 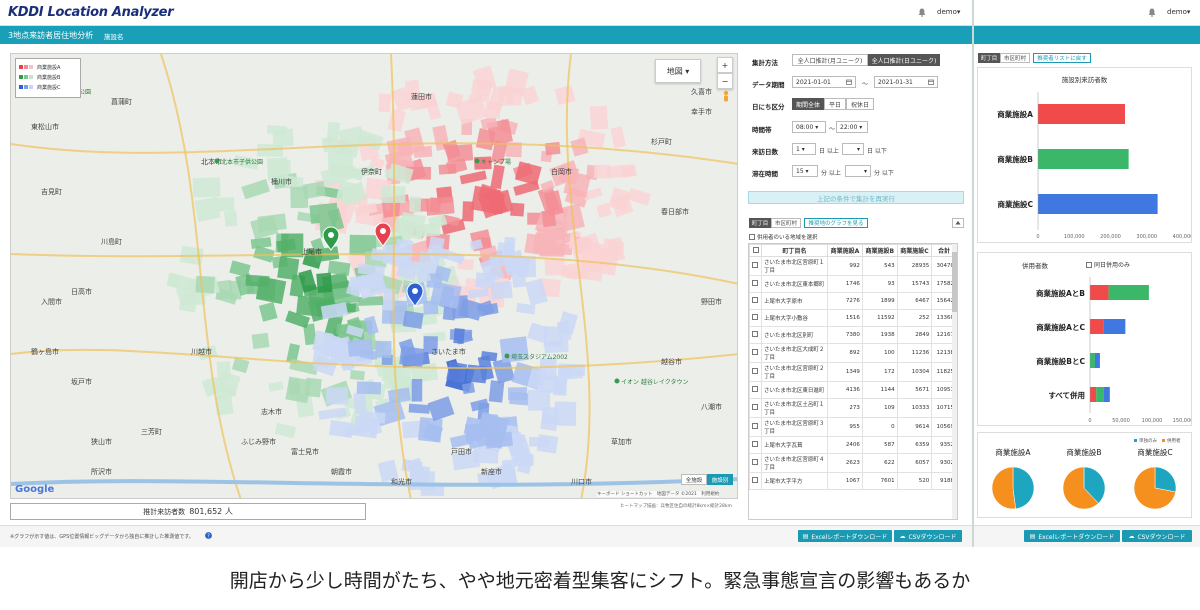 What do you see at coordinates (783, 237) in the screenshot?
I see `co-visit-option: 併用者のいる地域を選択` at bounding box center [783, 237].